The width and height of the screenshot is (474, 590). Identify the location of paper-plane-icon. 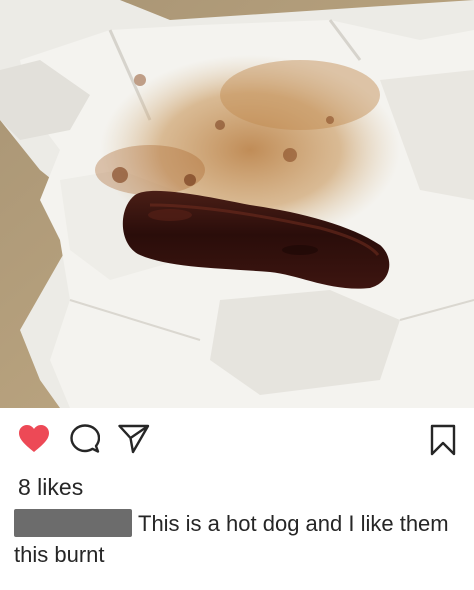
(134, 439).